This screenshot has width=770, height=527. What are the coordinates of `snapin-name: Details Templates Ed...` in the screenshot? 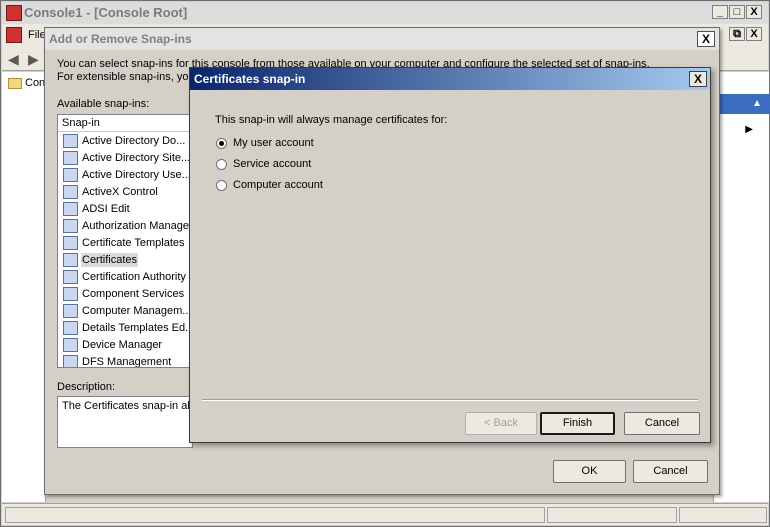 It's located at (138, 327).